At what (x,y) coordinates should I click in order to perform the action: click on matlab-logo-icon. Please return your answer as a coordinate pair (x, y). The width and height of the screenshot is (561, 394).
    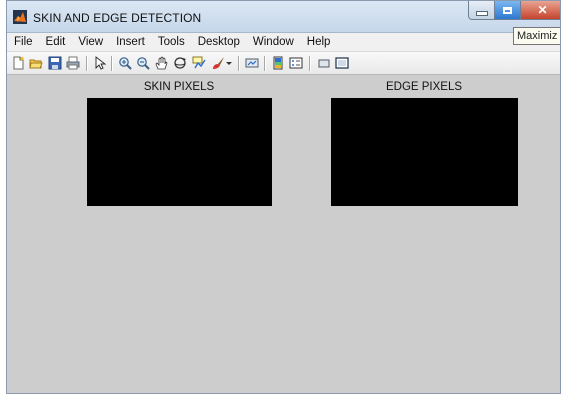
    Looking at the image, I should click on (20, 17).